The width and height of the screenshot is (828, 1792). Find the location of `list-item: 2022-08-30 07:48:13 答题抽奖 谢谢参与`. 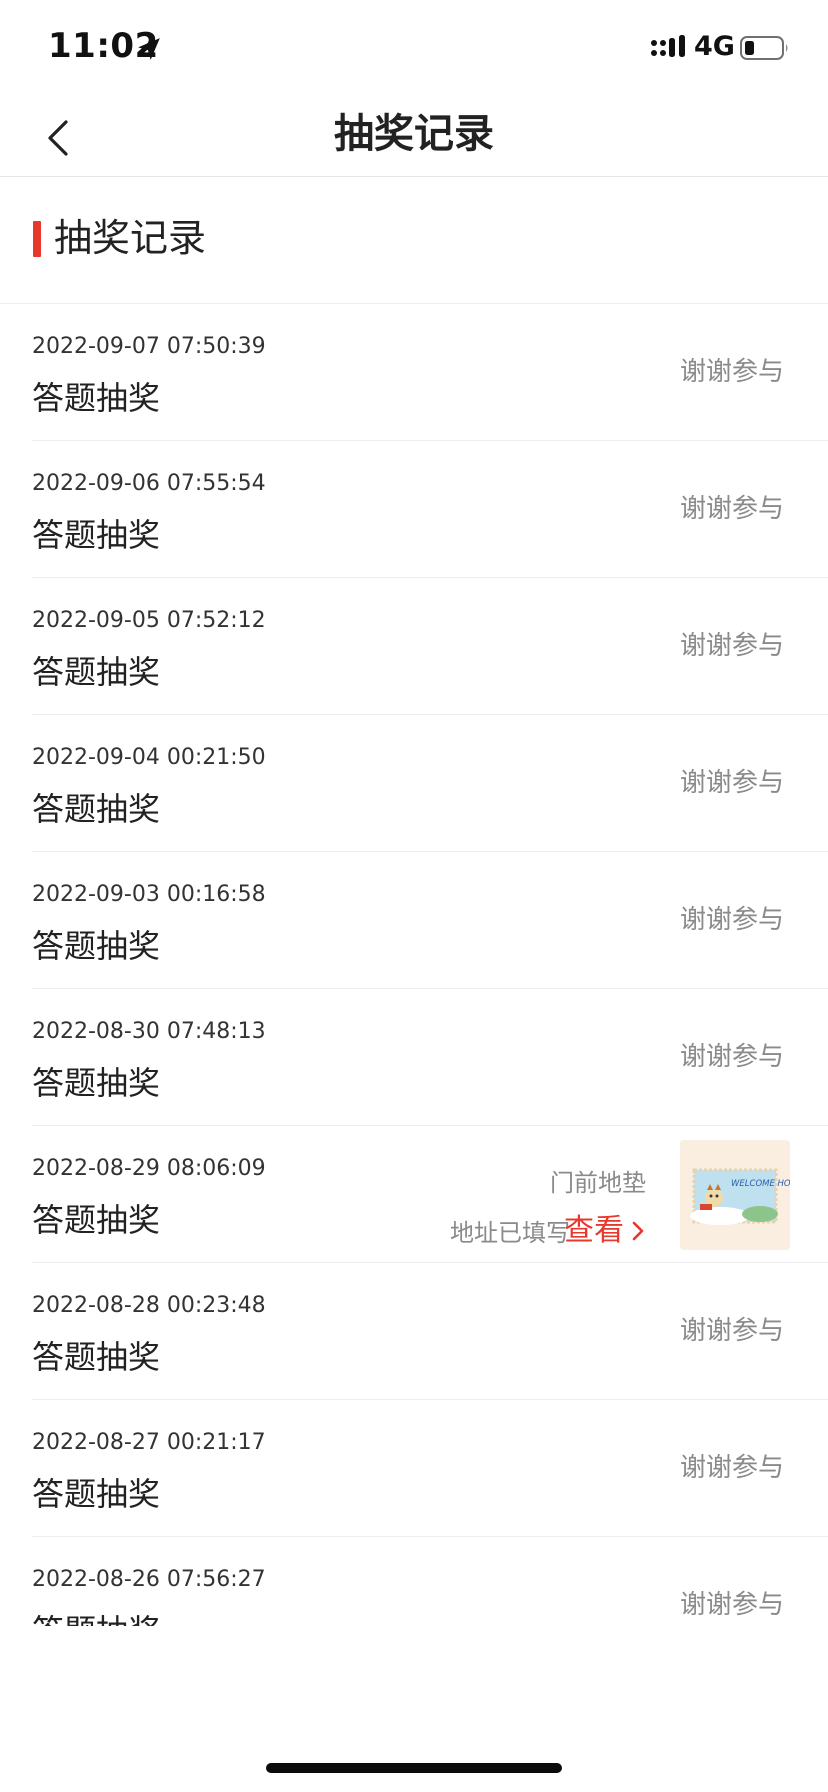

list-item: 2022-08-30 07:48:13 答题抽奖 谢谢参与 is located at coordinates (430, 1057).